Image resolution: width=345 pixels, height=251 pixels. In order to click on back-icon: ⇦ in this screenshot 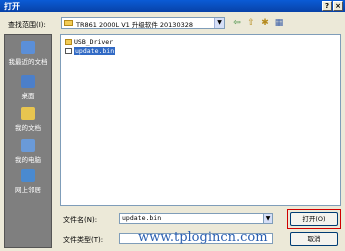, I will do `click(237, 23)`.